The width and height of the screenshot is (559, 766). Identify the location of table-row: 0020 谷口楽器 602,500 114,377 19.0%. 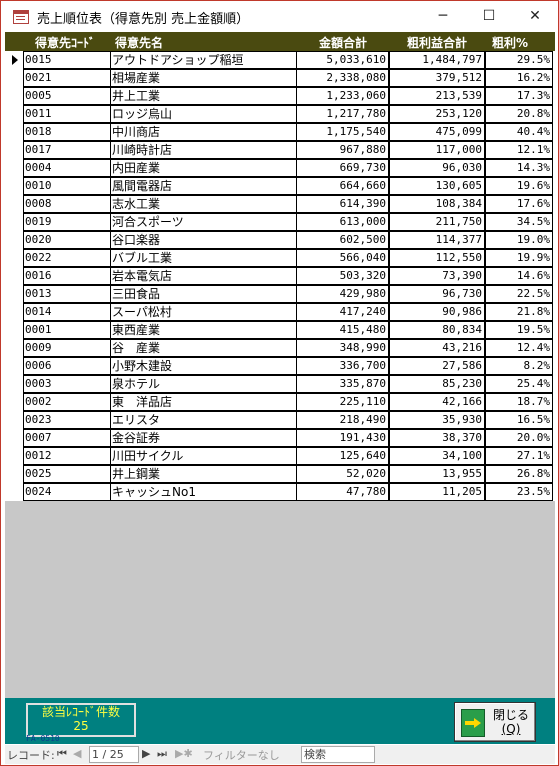
(280, 240).